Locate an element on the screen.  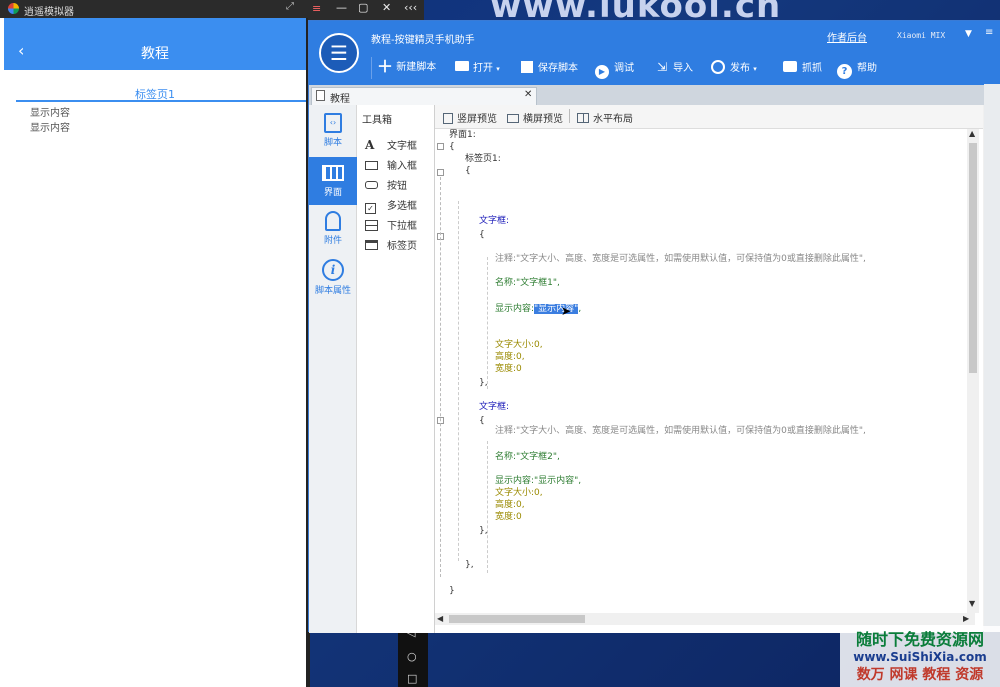
nav-label-properties: 脚本属性 is located at coordinates (333, 289).